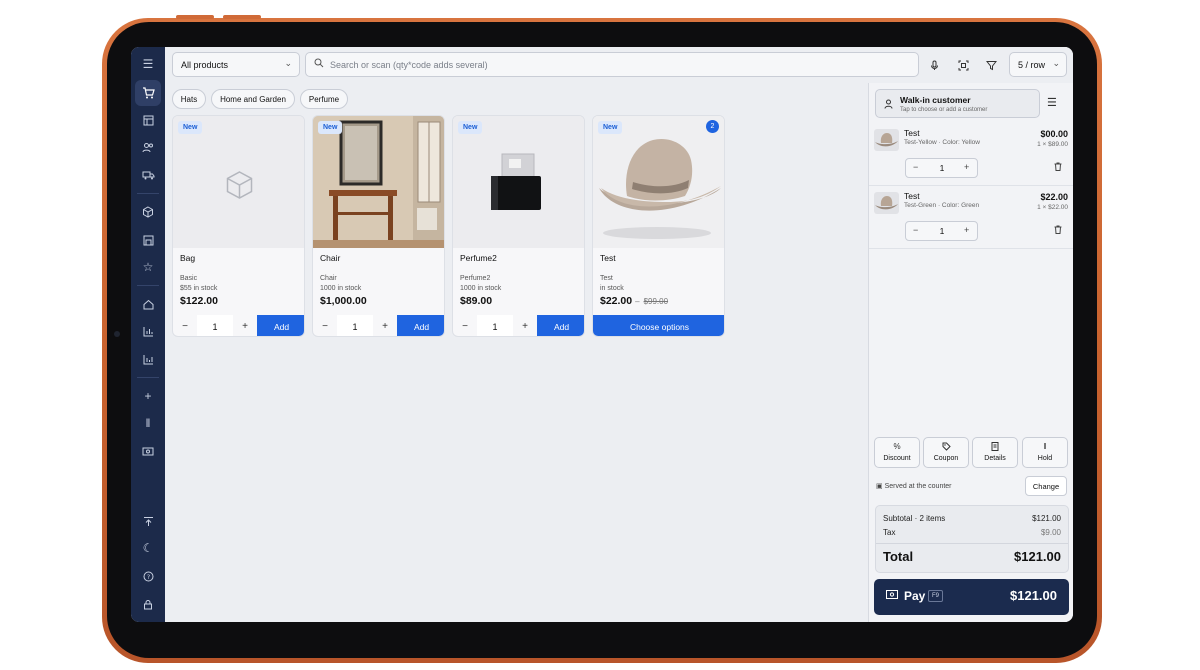 This screenshot has width=1200, height=670. Describe the element at coordinates (148, 331) in the screenshot. I see `reports-chart-icon` at that location.